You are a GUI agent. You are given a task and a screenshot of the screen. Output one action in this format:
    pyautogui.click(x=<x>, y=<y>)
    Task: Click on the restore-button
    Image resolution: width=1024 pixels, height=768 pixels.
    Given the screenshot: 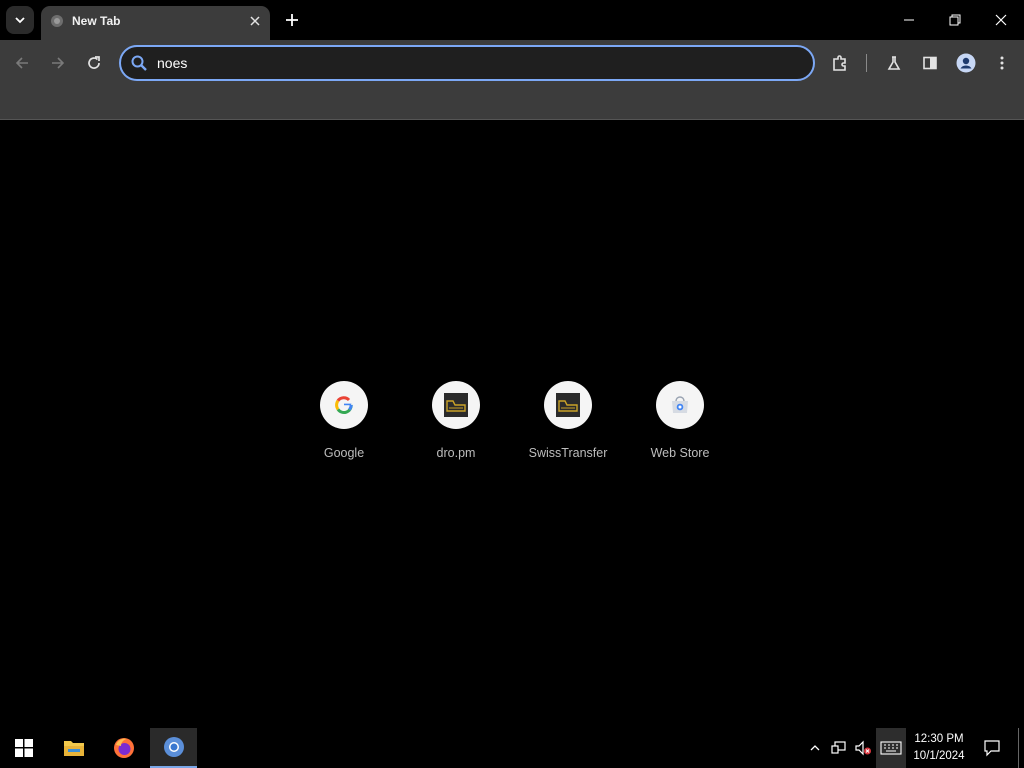 What is the action you would take?
    pyautogui.click(x=955, y=20)
    